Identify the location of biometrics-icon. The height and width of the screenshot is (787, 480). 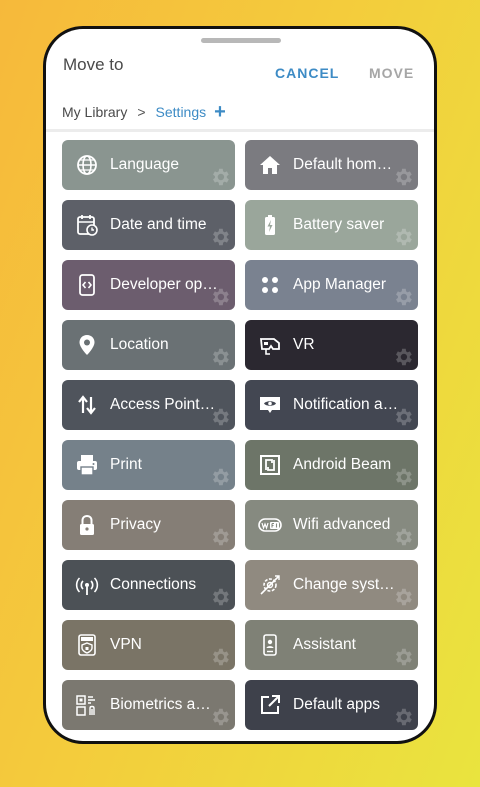
(87, 705).